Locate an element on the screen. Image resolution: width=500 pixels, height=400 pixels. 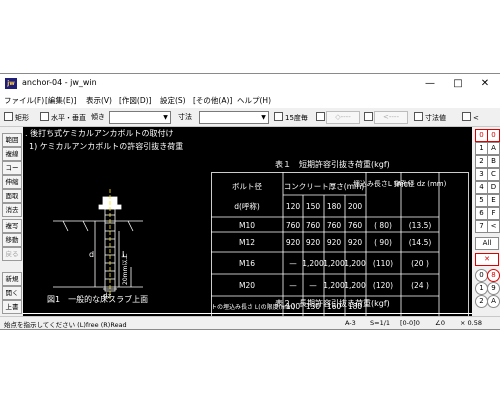
anchor-bolt-figure: d L dz 20mm以上 is located at coordinates (98, 244).